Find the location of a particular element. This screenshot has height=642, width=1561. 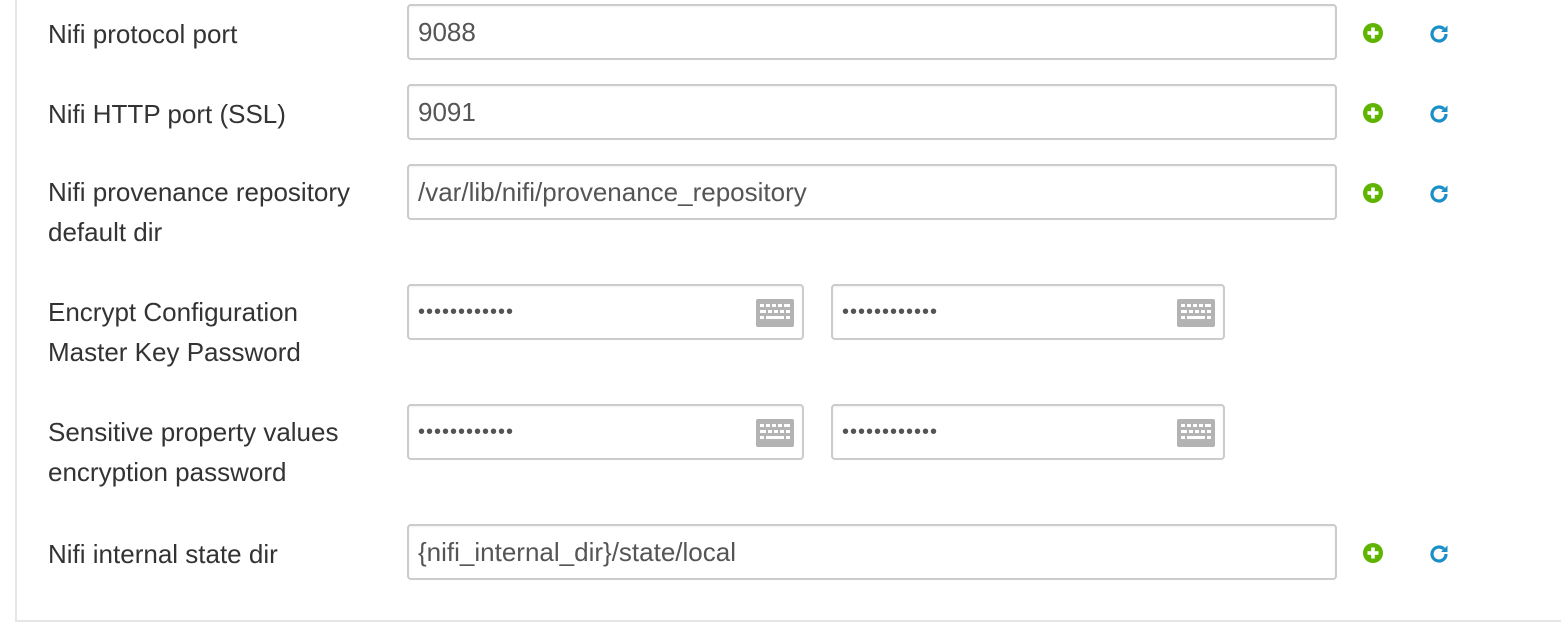

input-value: {nifi_internal_dir}/state/local is located at coordinates (577, 552).